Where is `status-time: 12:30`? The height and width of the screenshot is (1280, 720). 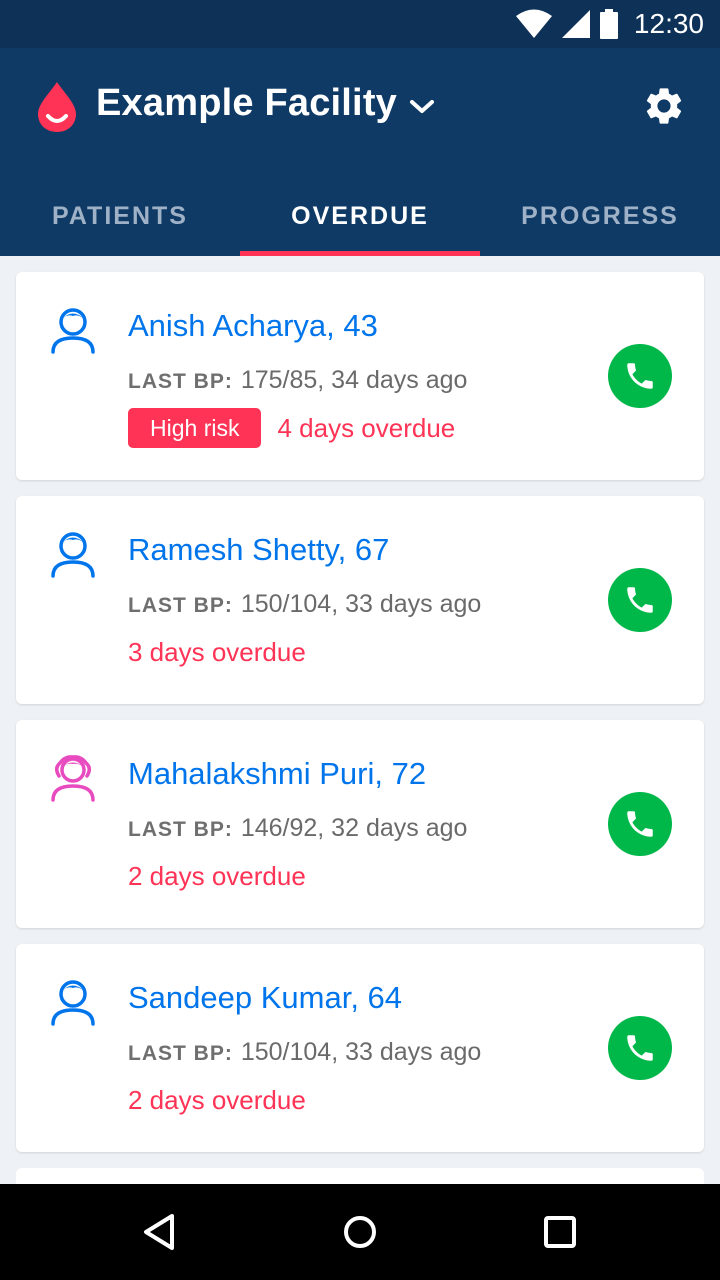 status-time: 12:30 is located at coordinates (668, 23).